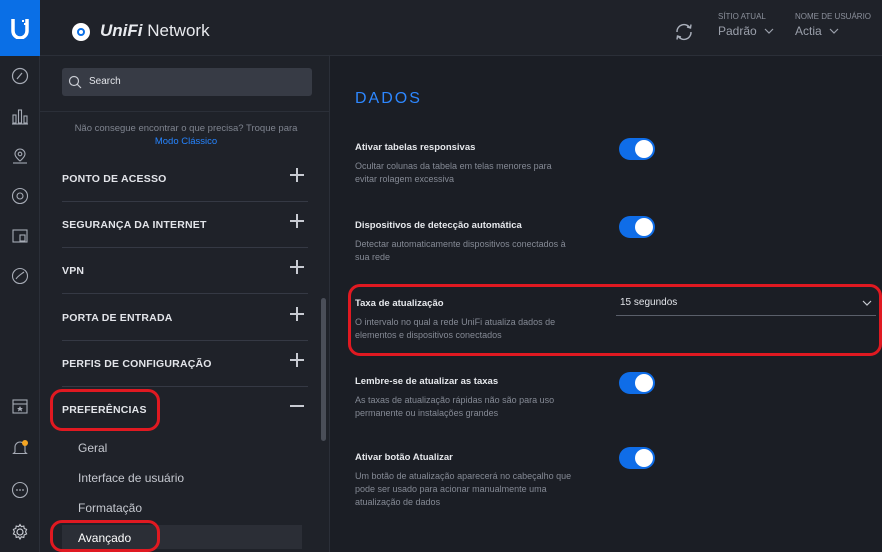 The width and height of the screenshot is (882, 552). I want to click on section-heading: DADOS, so click(388, 98).